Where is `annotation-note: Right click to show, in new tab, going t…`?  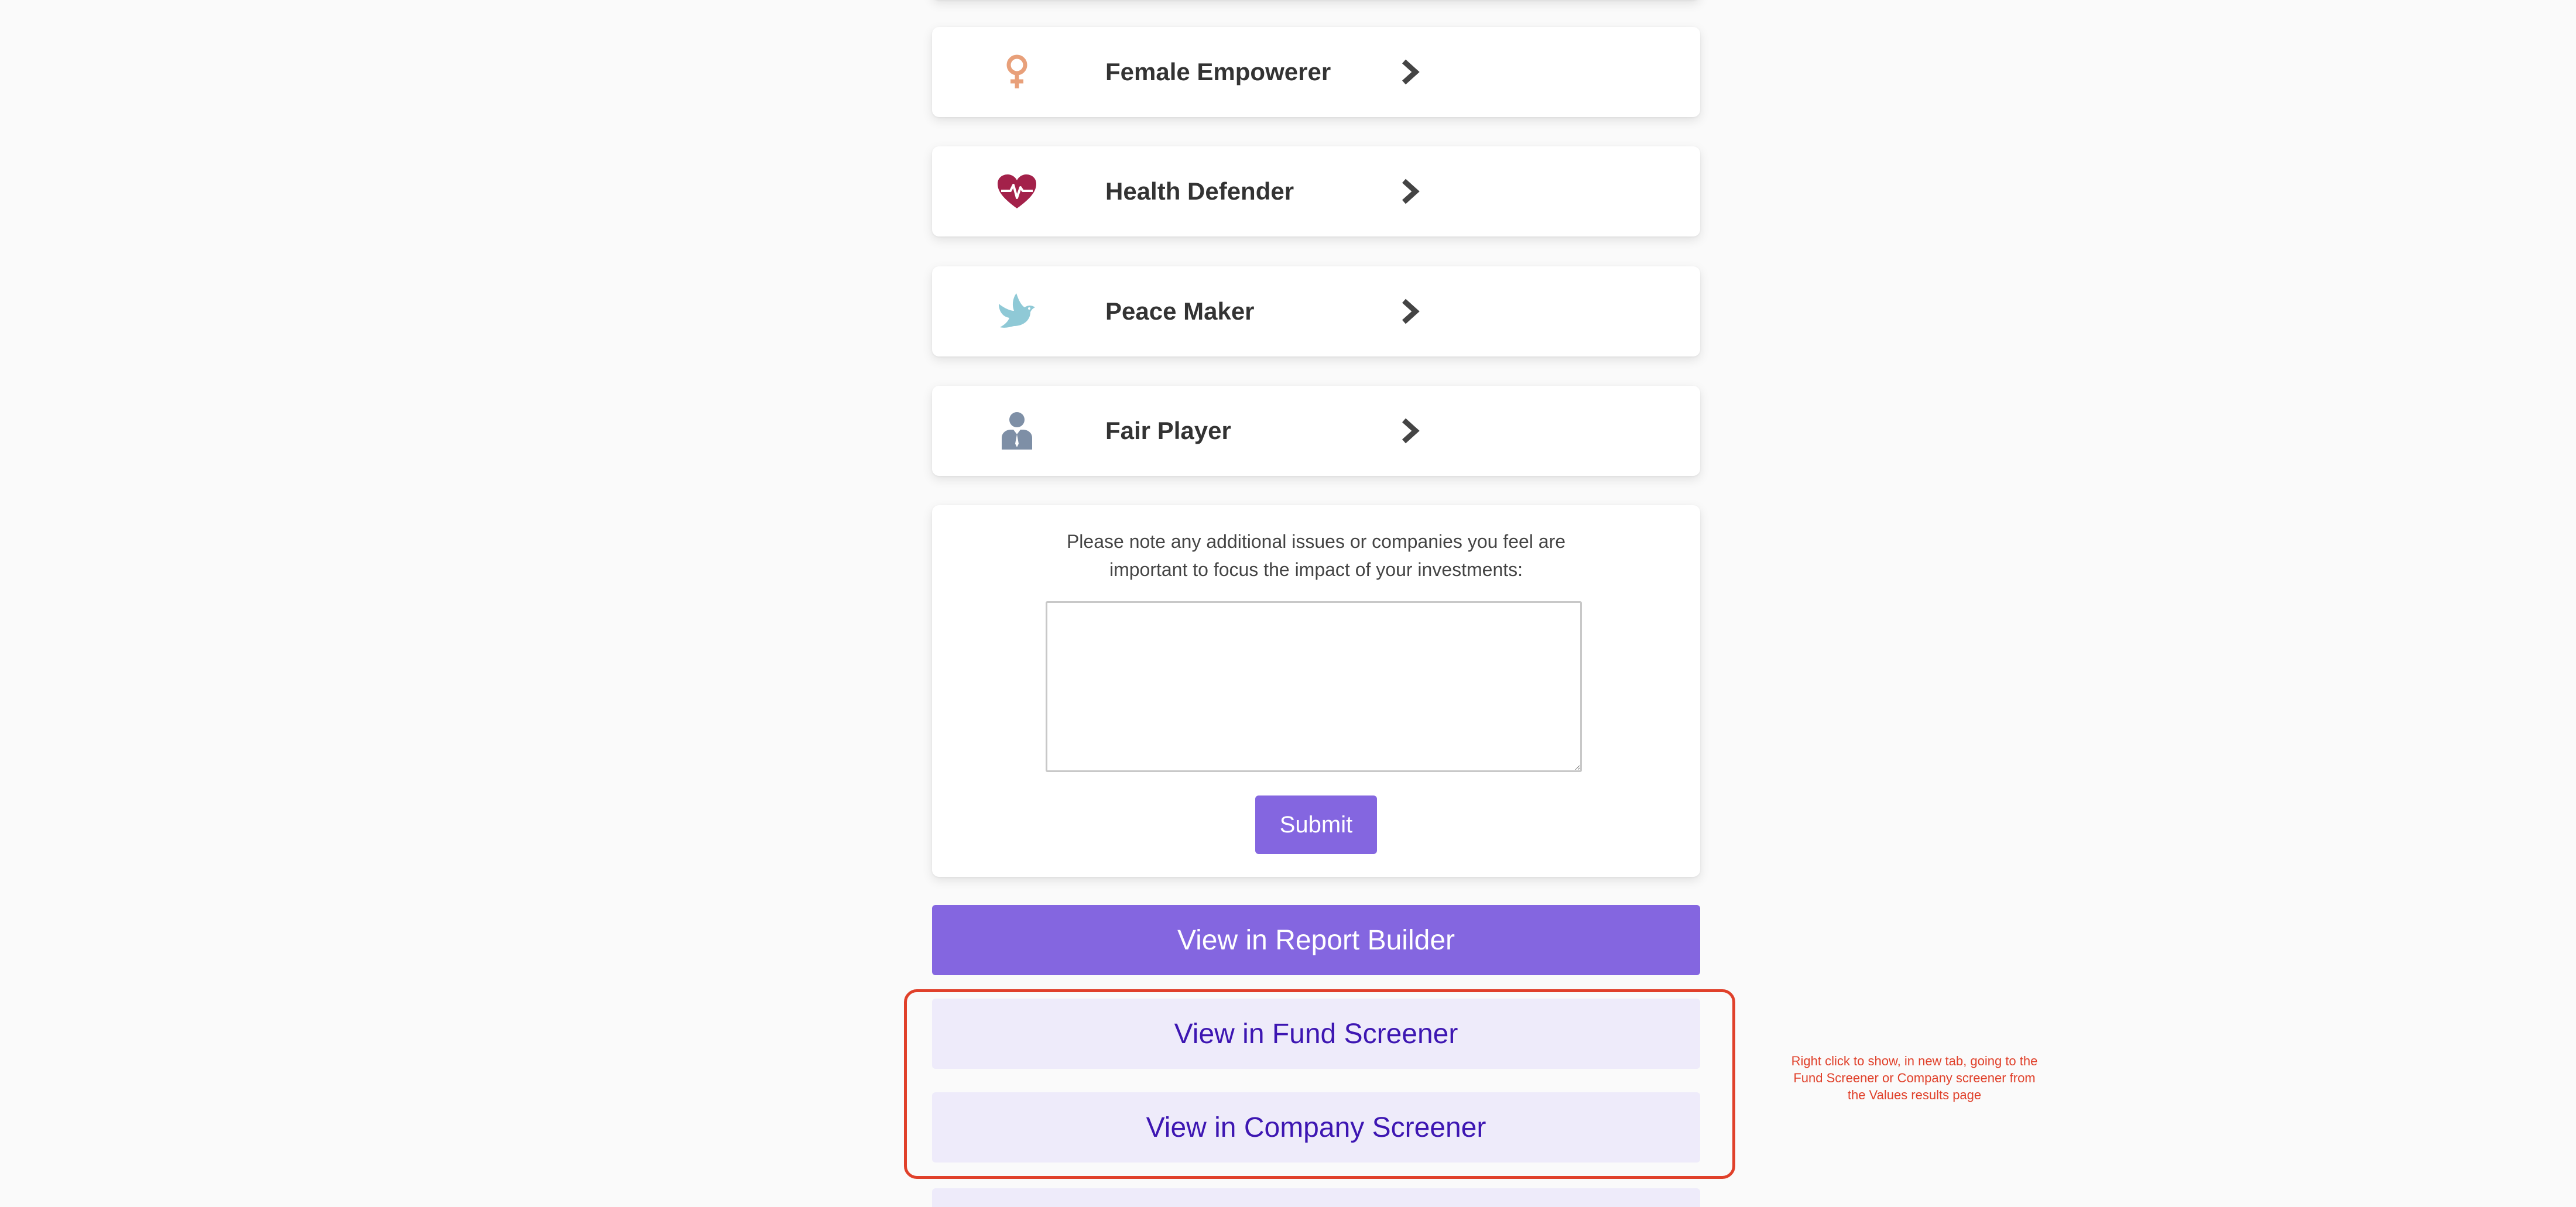
annotation-note: Right click to show, in new tab, going t… is located at coordinates (1914, 1078).